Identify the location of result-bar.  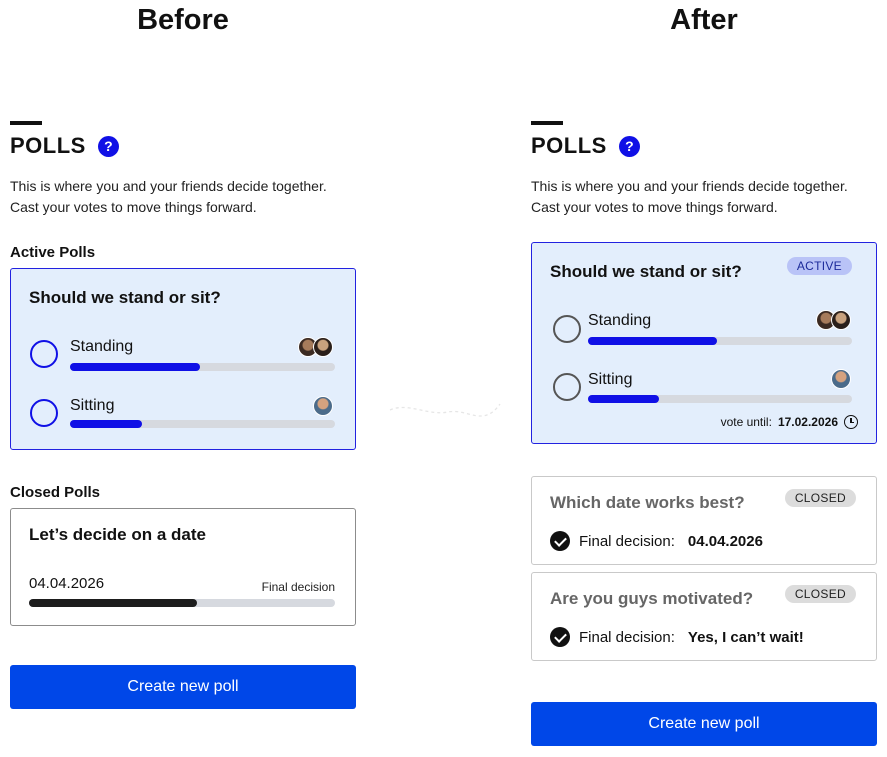
(182, 603).